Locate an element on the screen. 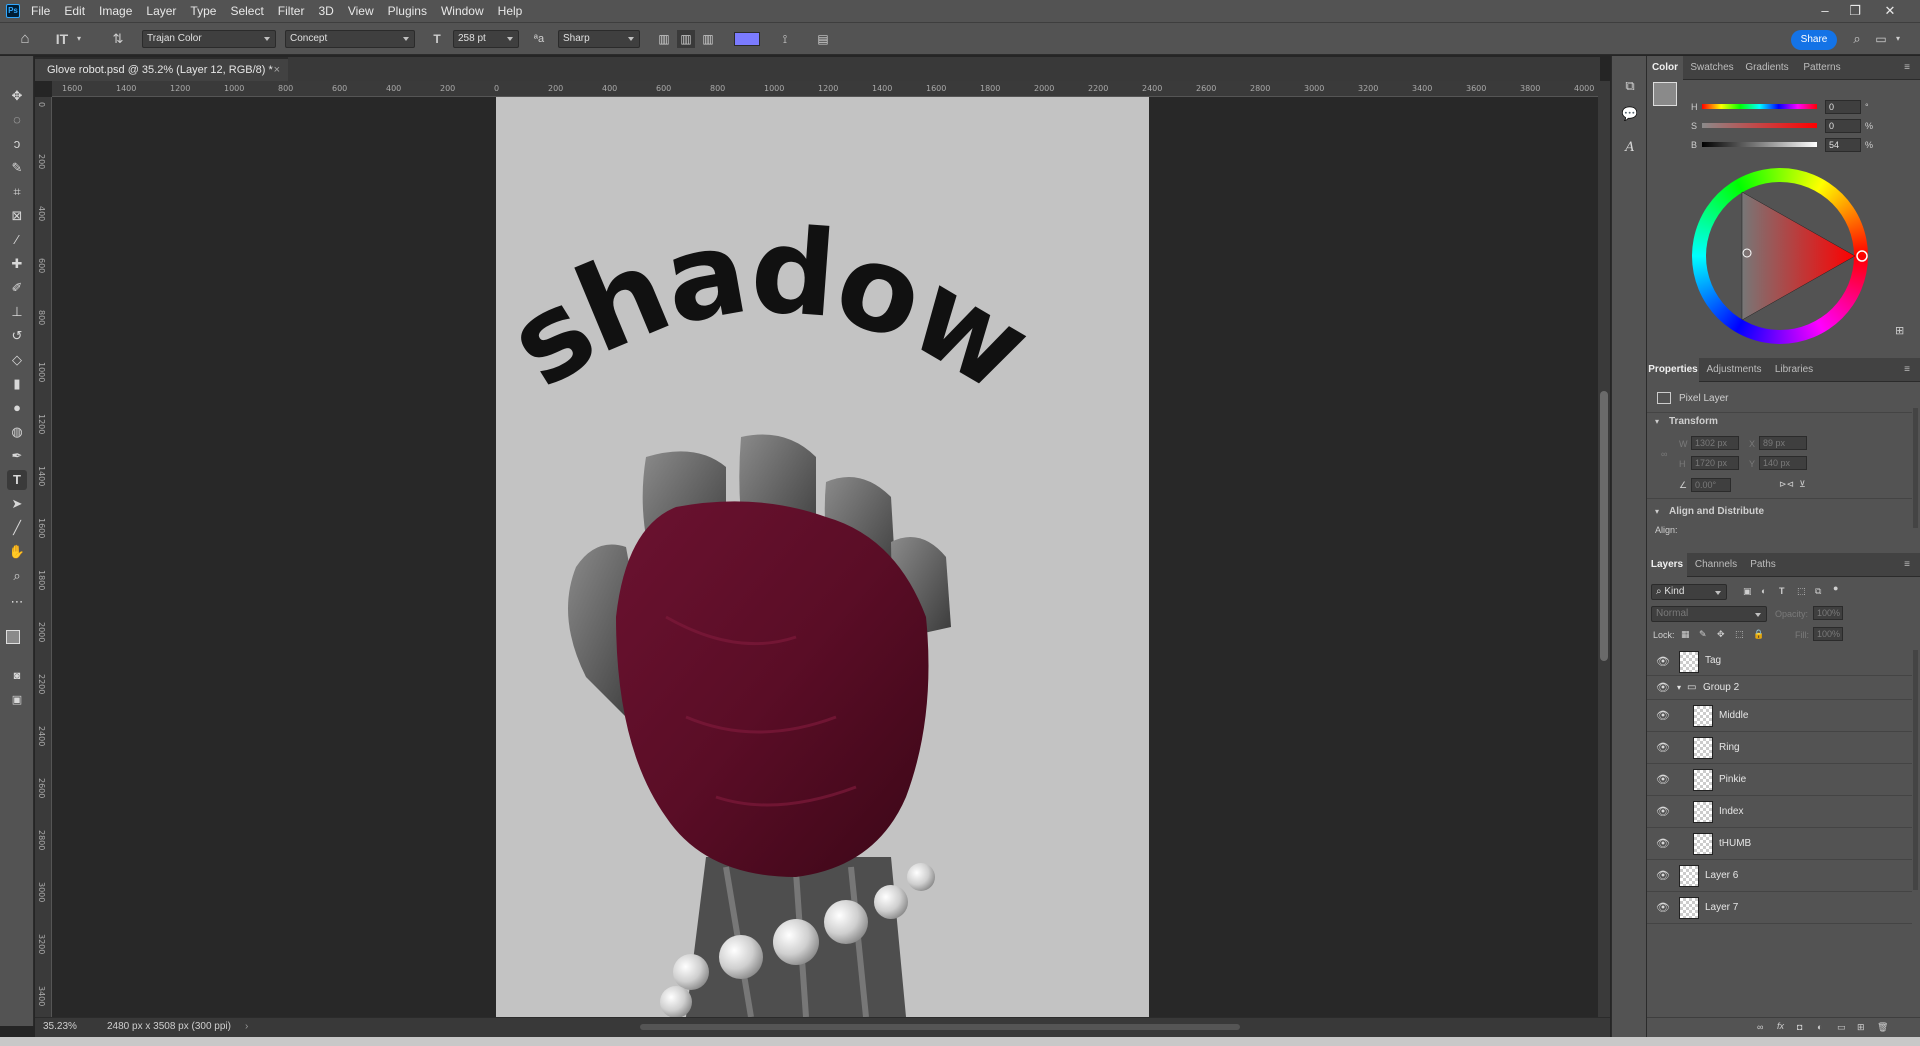 This screenshot has height=1046, width=1920. hue-value: 0 is located at coordinates (1843, 107).